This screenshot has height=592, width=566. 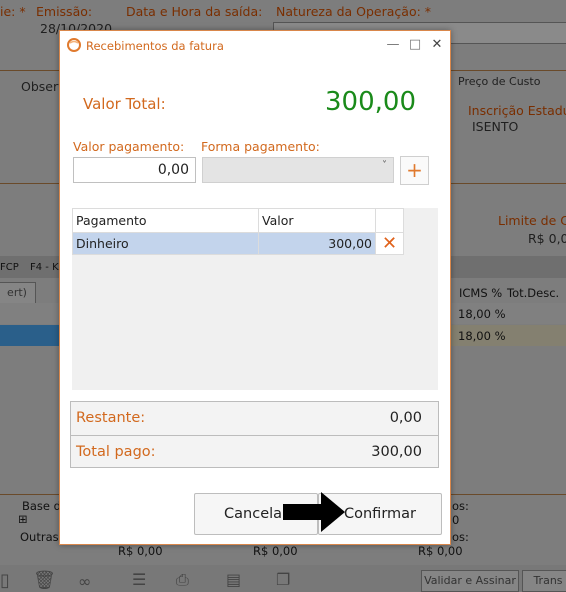 What do you see at coordinates (482, 314) in the screenshot?
I see `icms-row1: 18,00 %` at bounding box center [482, 314].